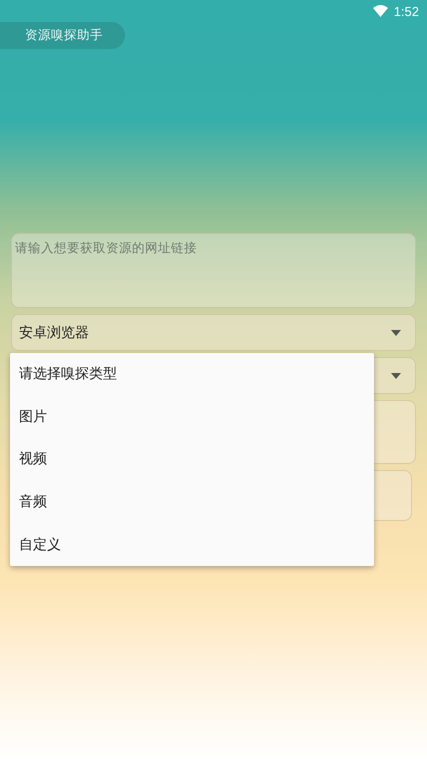  I want to click on app-title: 资源嗅探助手, so click(62, 35).